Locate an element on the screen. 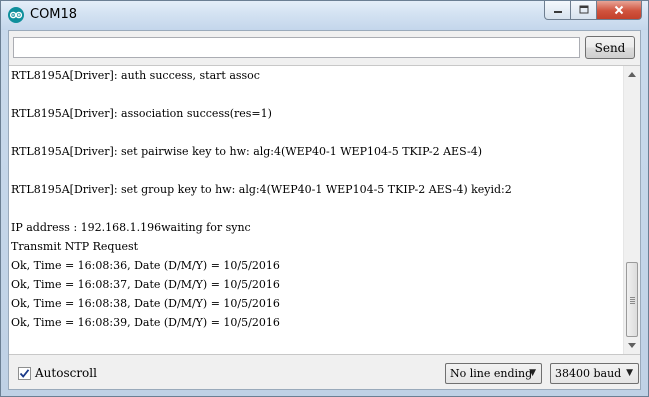 The width and height of the screenshot is (649, 397). baud-rate-select: 38400 baud ▼ is located at coordinates (594, 373).